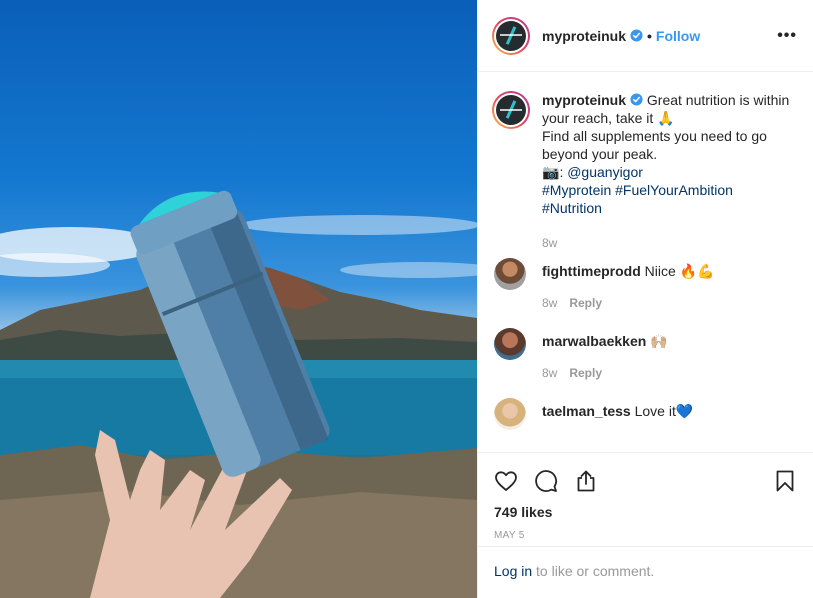 The width and height of the screenshot is (813, 598). I want to click on login-prompt: Log in to like or comment., so click(645, 572).